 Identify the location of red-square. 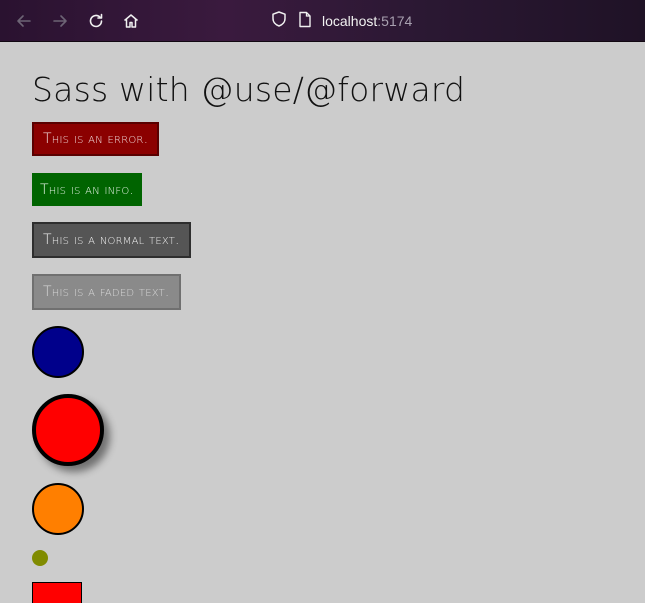
(57, 592).